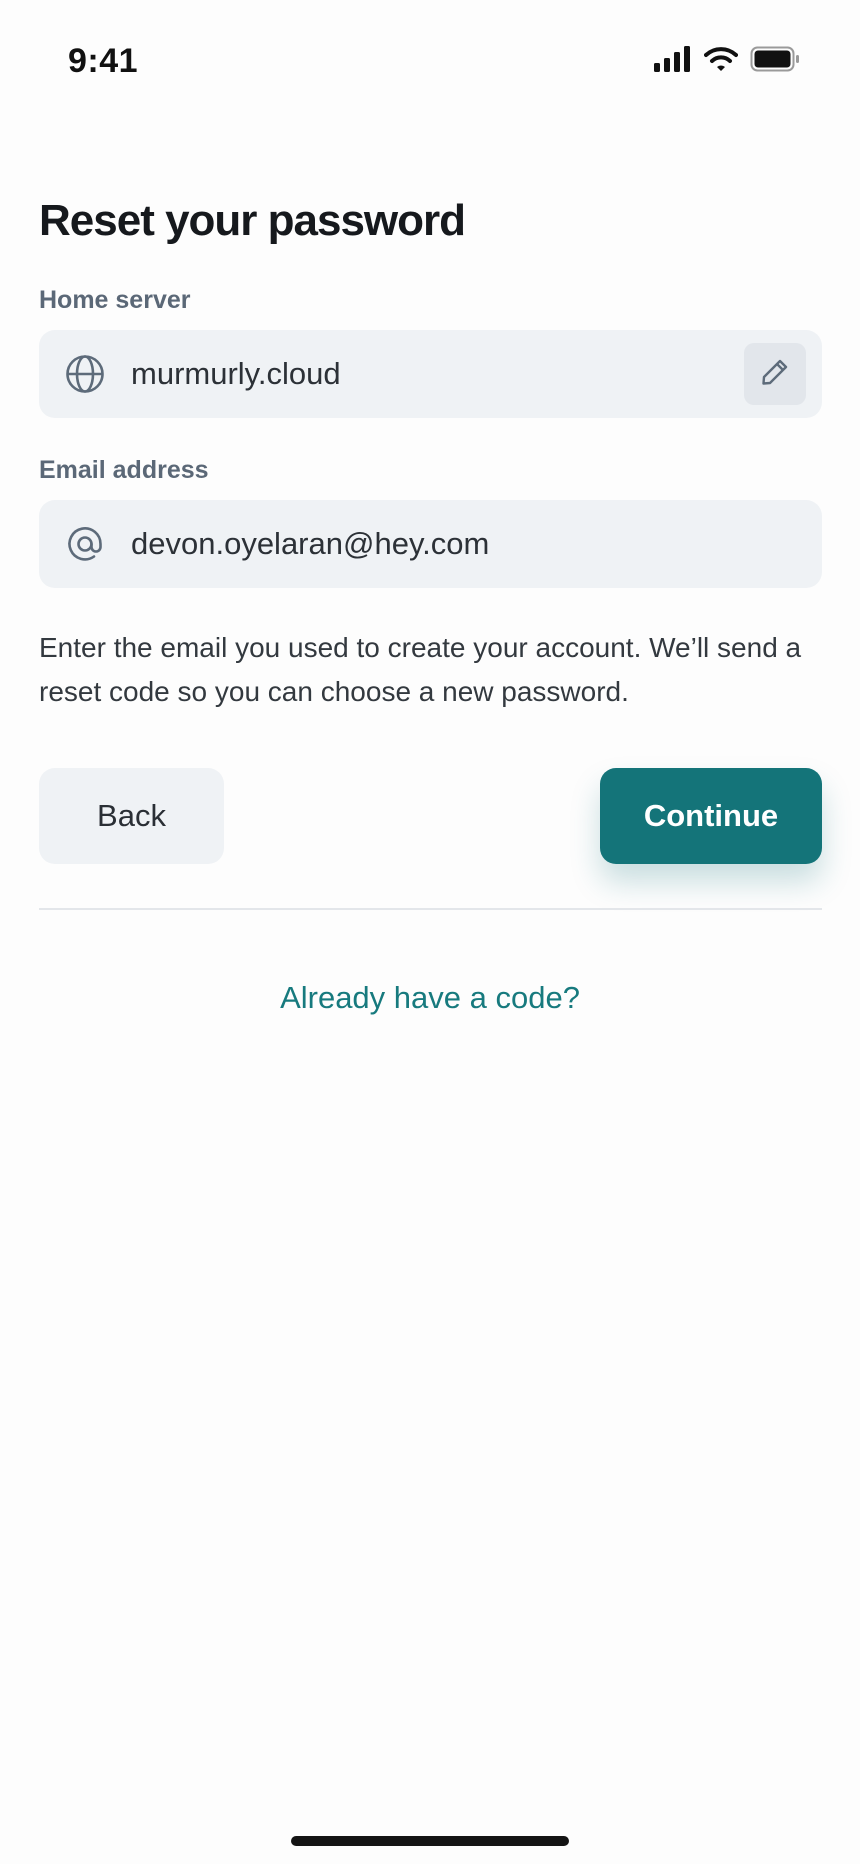 Image resolution: width=860 pixels, height=1864 pixels. Describe the element at coordinates (711, 816) in the screenshot. I see `continue-button: Continue` at that location.